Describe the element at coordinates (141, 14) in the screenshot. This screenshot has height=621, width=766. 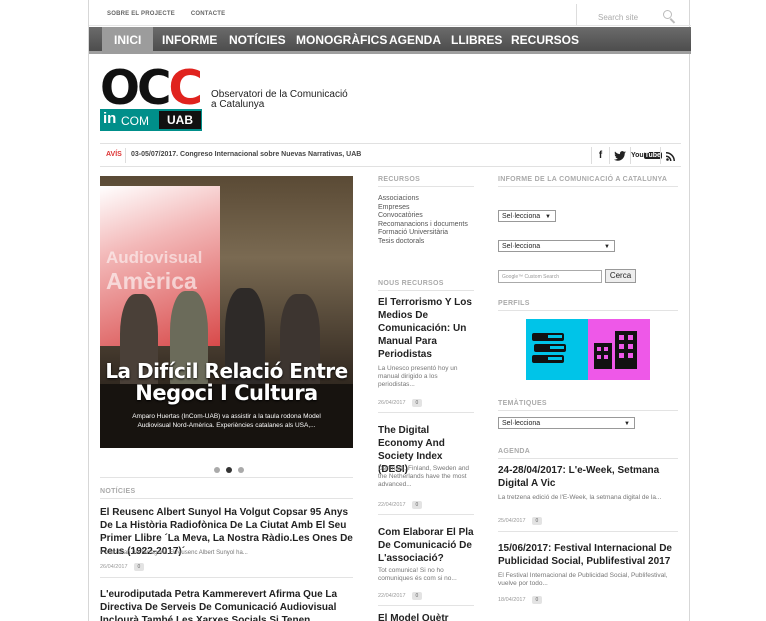
I see `about-project-link: SOBRE EL PROJECTE` at that location.